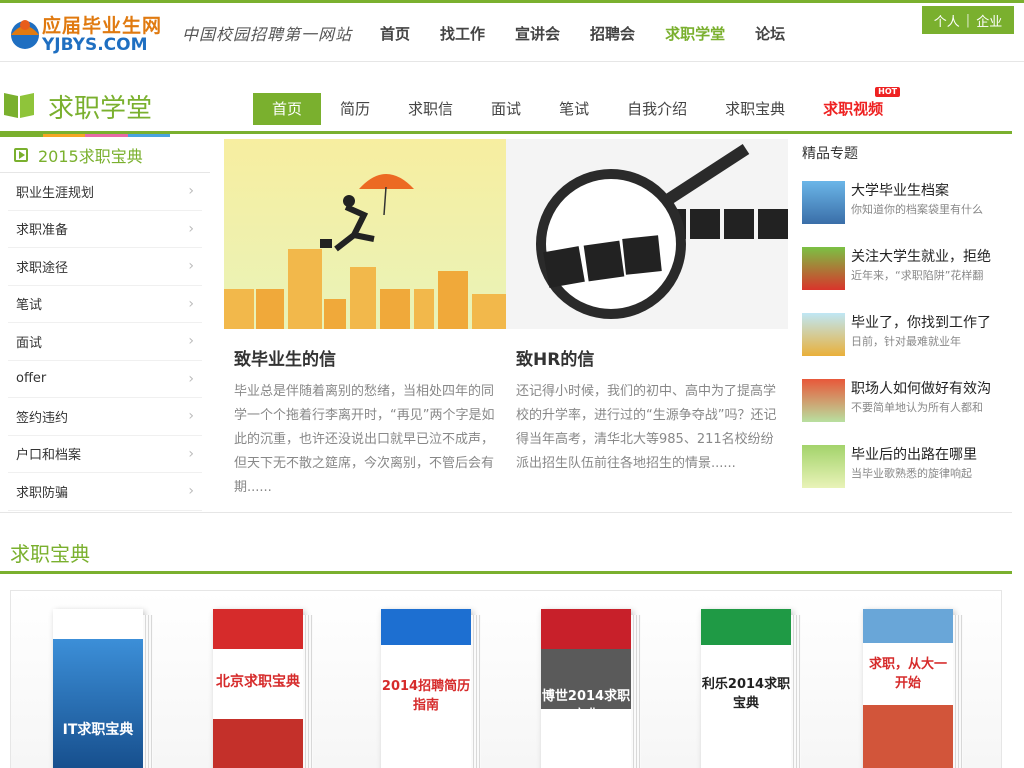  What do you see at coordinates (42, 418) in the screenshot?
I see `sidebar-item-label: 签约违约` at bounding box center [42, 418].